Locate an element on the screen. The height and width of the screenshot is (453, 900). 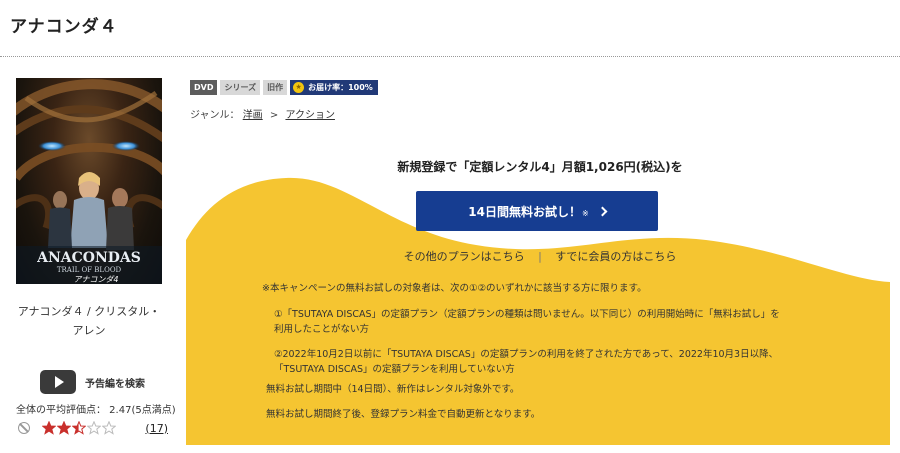
star-medal-icon: ★ is located at coordinates (299, 87).